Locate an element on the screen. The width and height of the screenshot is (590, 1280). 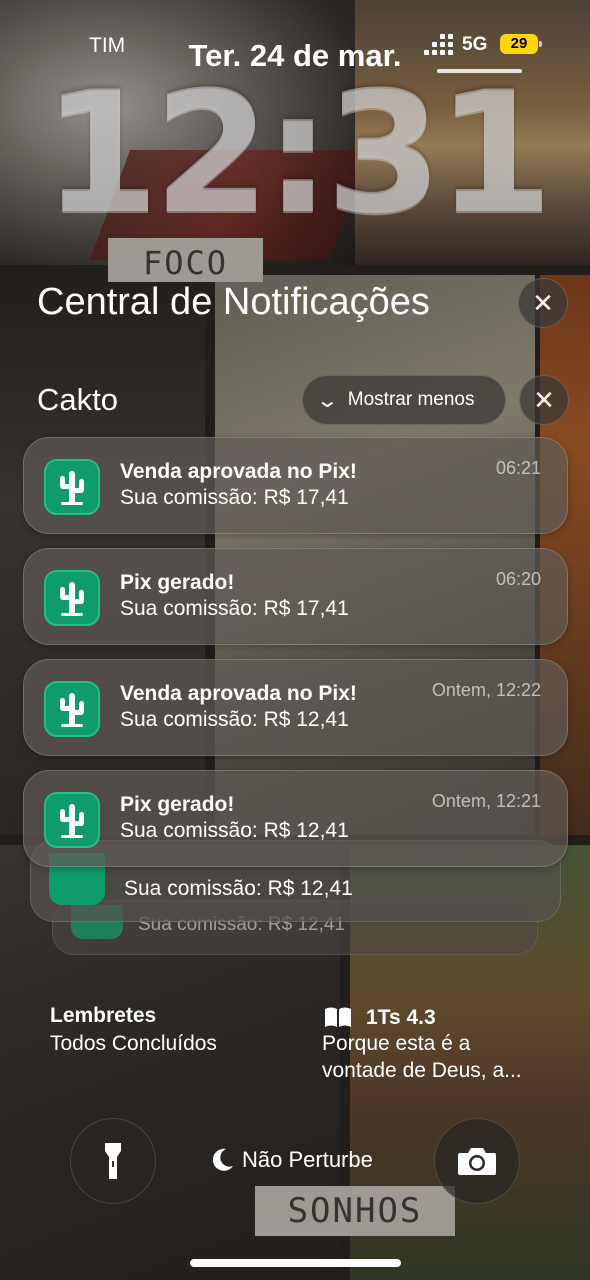
focus-mode-indicator: Não Perturbe is located at coordinates (292, 1160).